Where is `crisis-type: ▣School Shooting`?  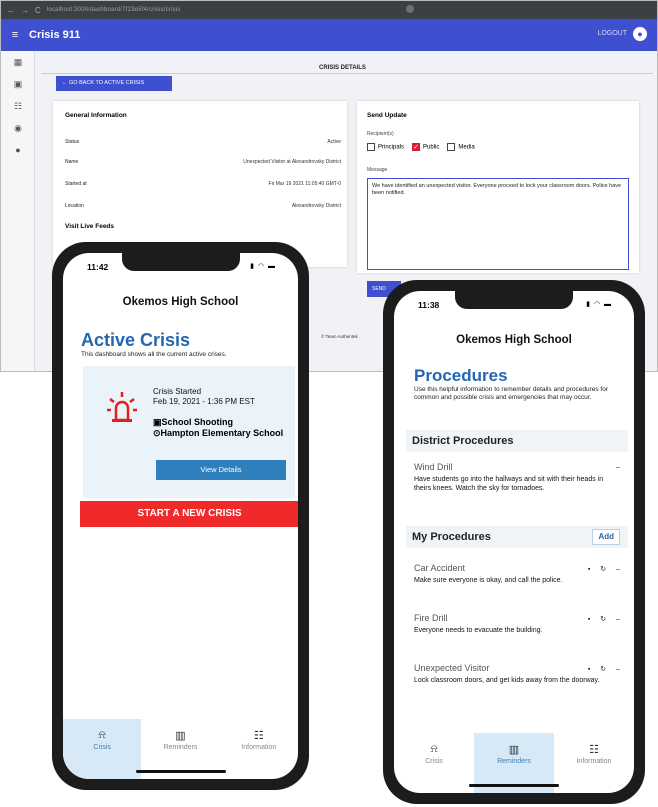 crisis-type: ▣School Shooting is located at coordinates (193, 422).